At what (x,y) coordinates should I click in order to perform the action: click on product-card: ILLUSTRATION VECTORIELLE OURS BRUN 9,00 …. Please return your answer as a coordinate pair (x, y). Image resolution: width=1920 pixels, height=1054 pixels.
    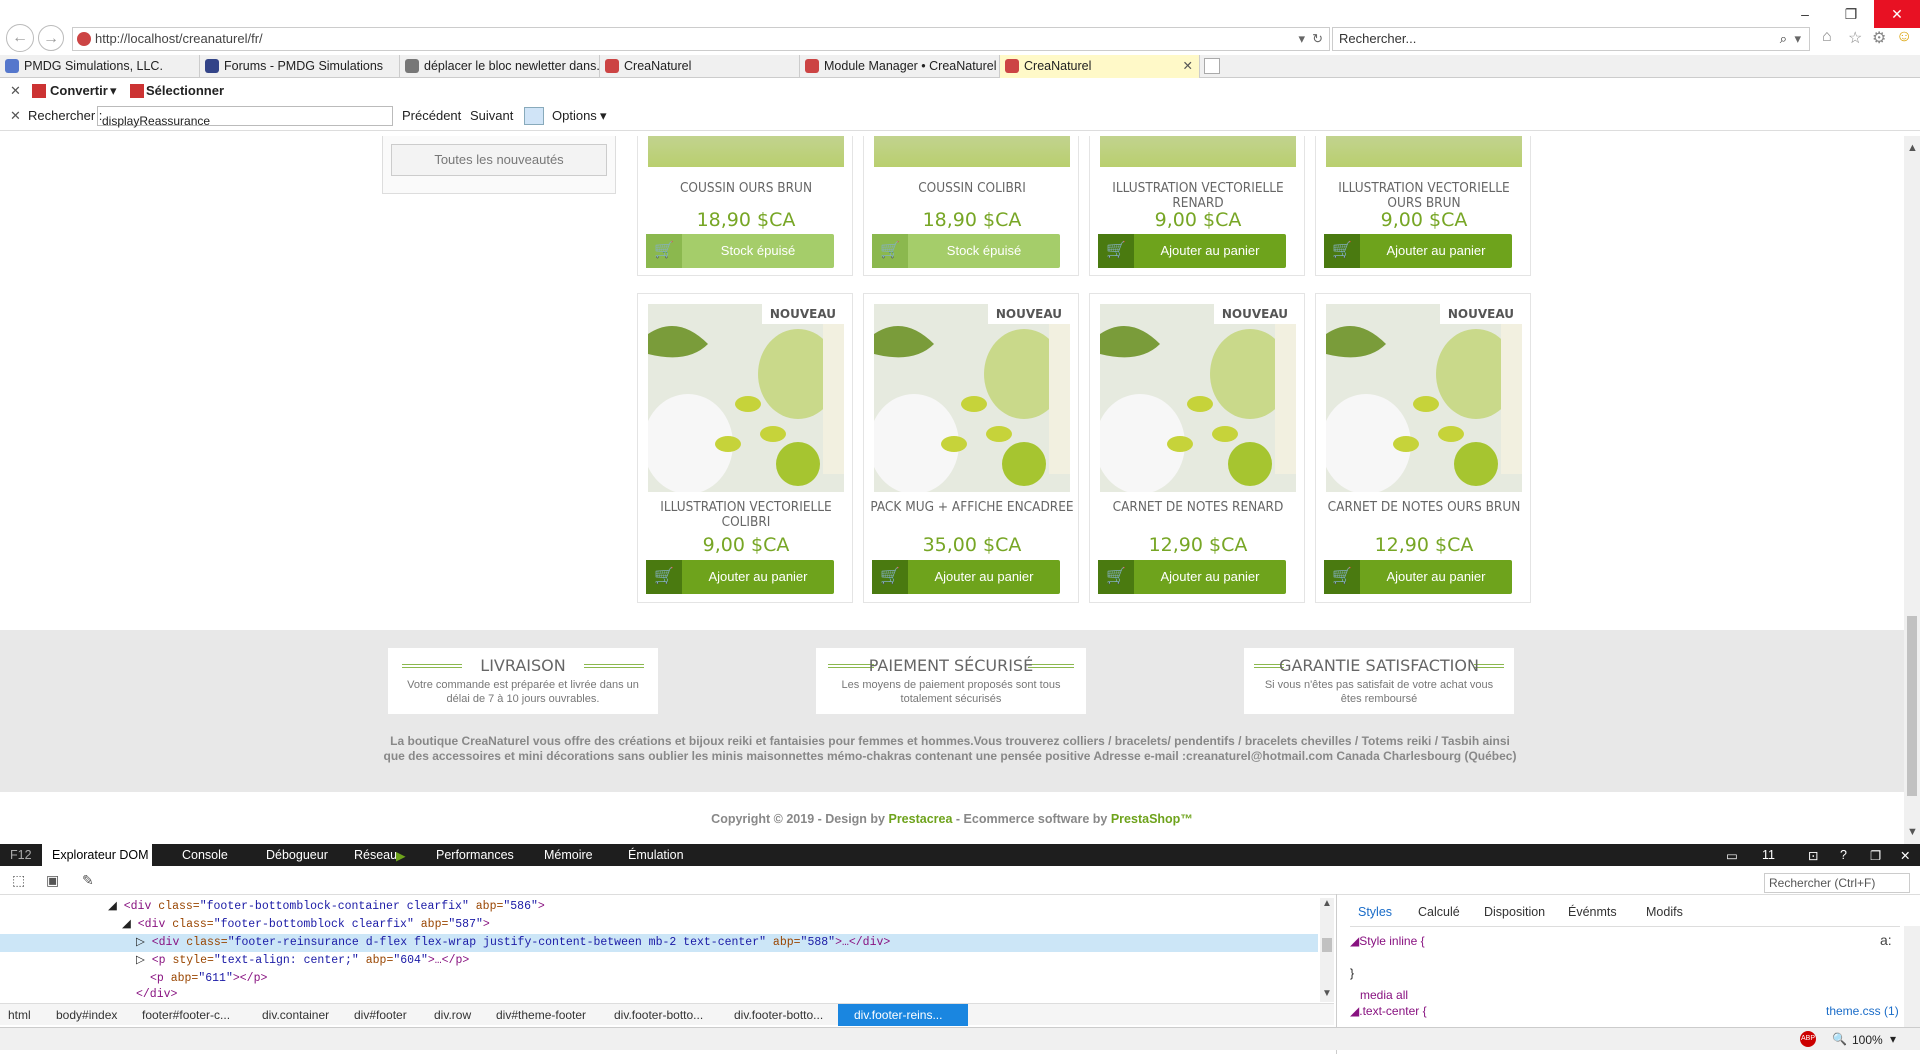
    Looking at the image, I should click on (1423, 206).